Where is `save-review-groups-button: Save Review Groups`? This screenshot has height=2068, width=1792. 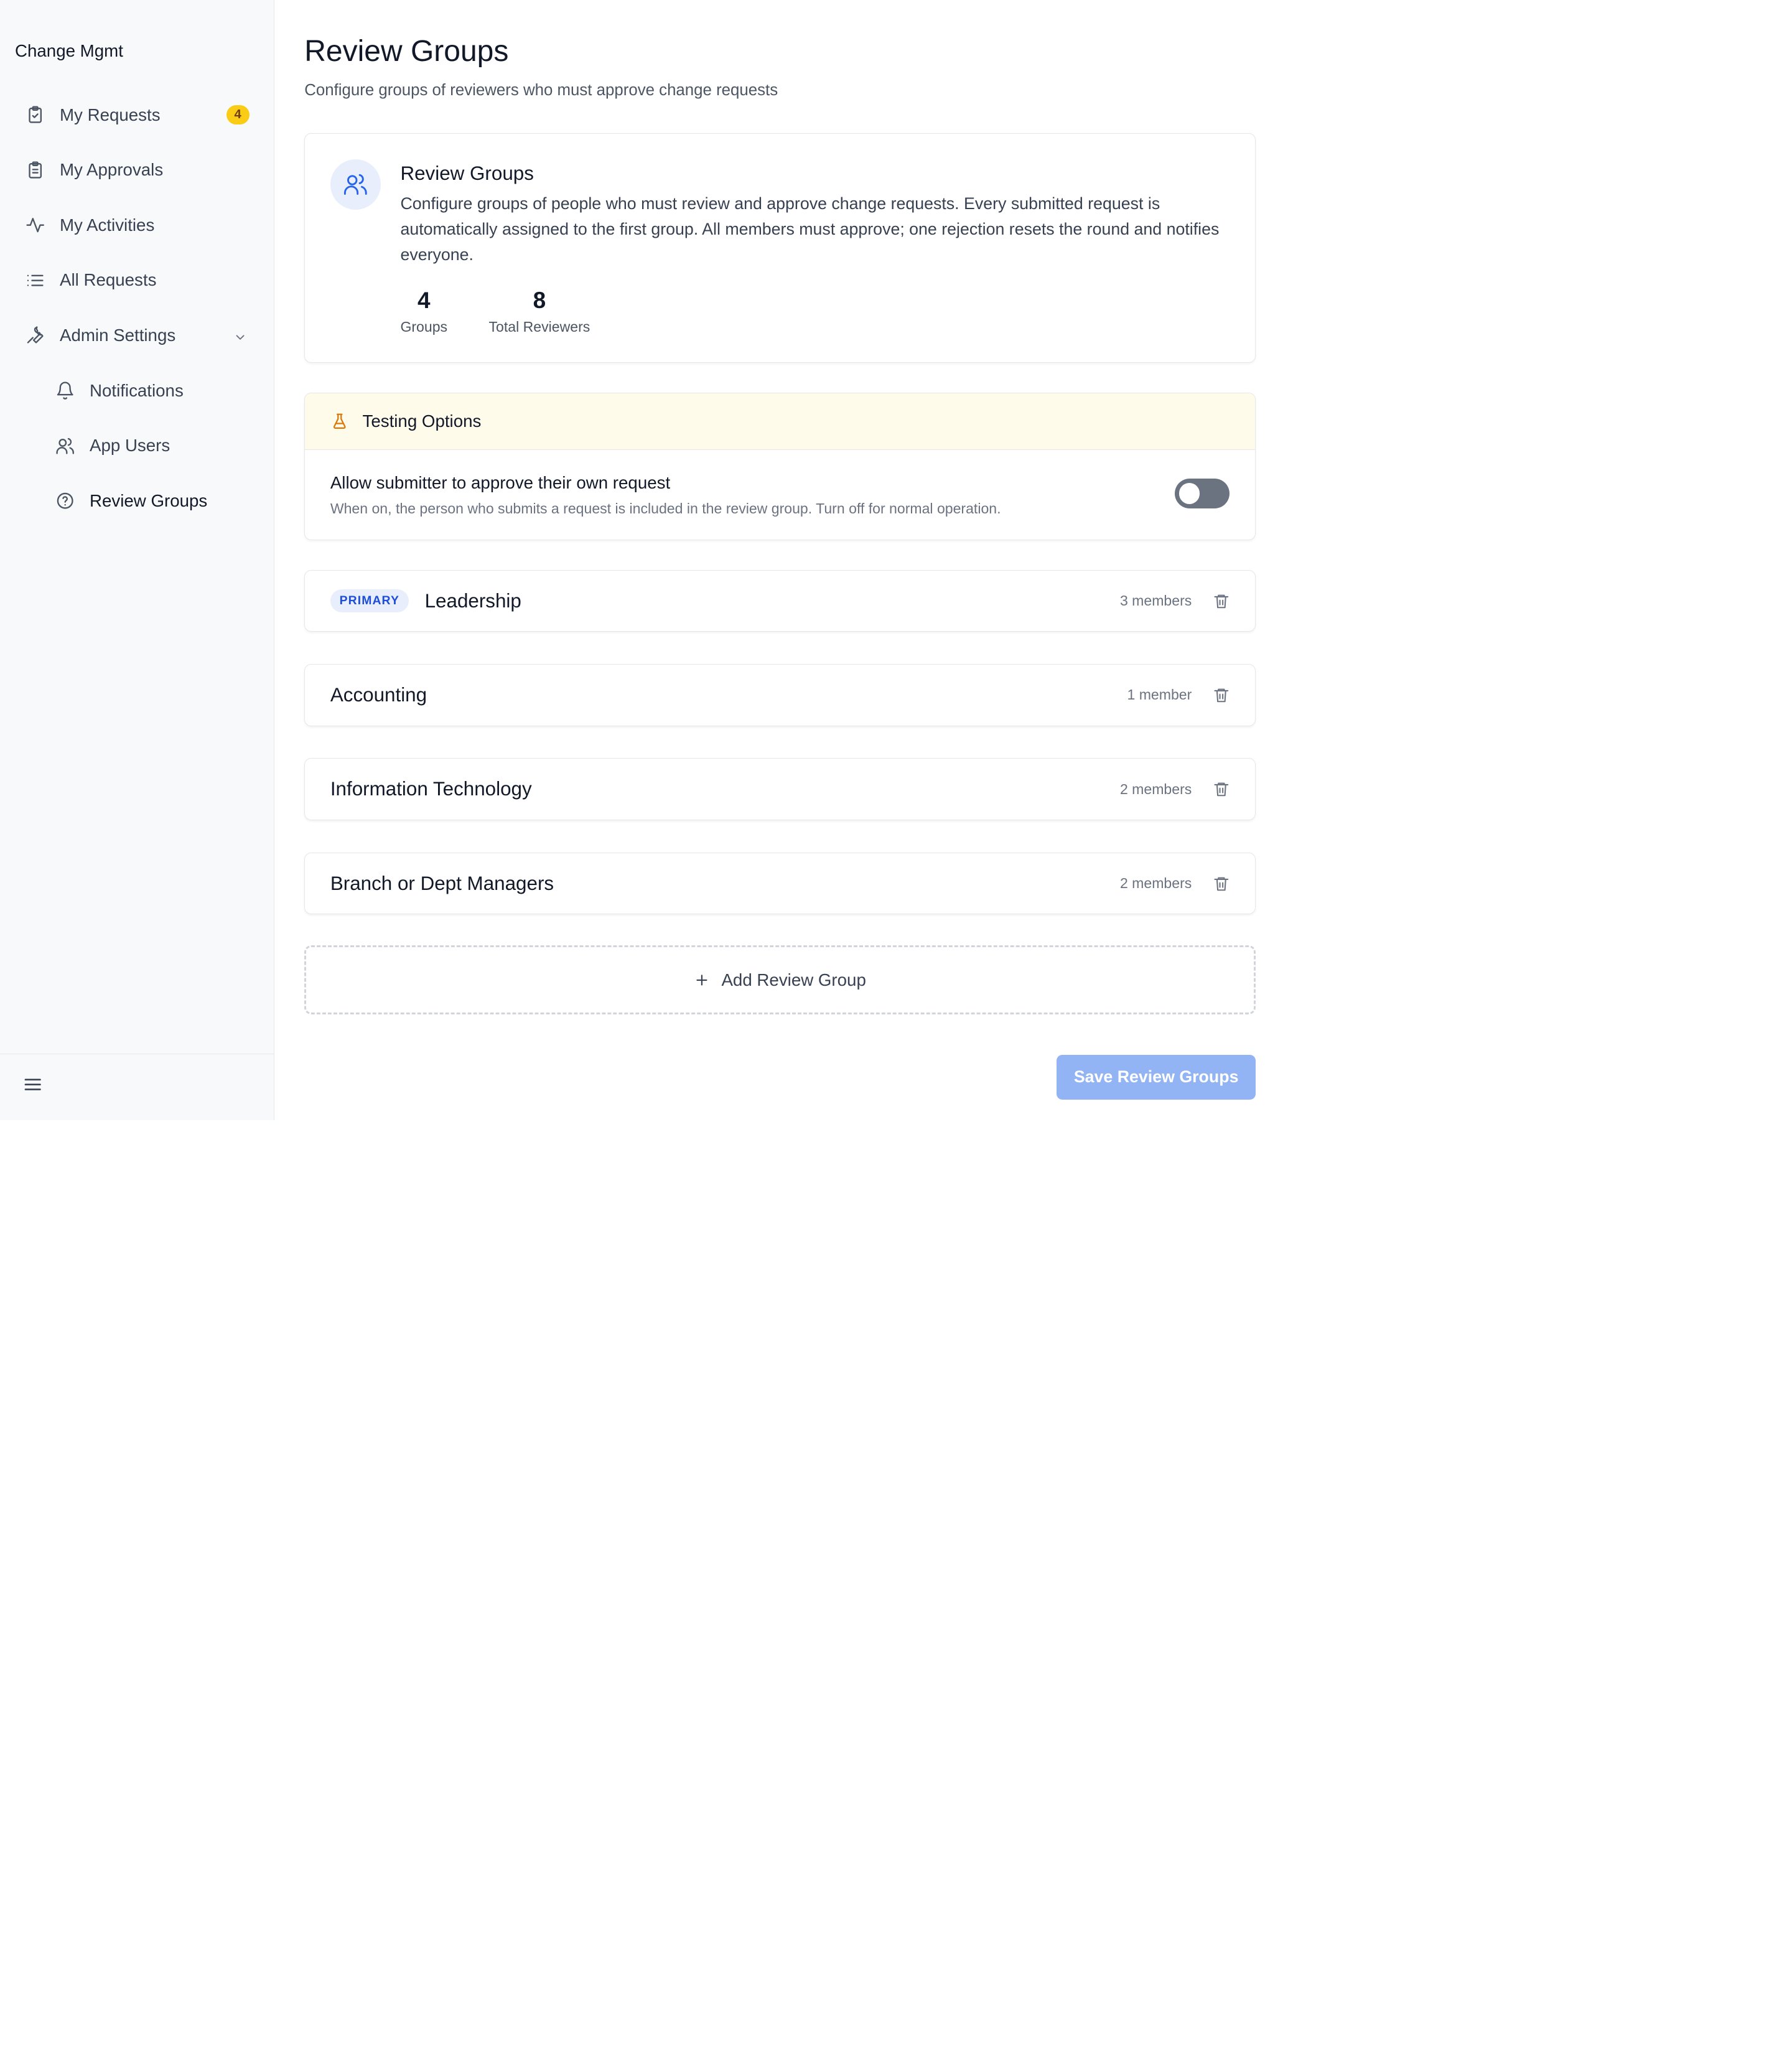 save-review-groups-button: Save Review Groups is located at coordinates (1157, 1077).